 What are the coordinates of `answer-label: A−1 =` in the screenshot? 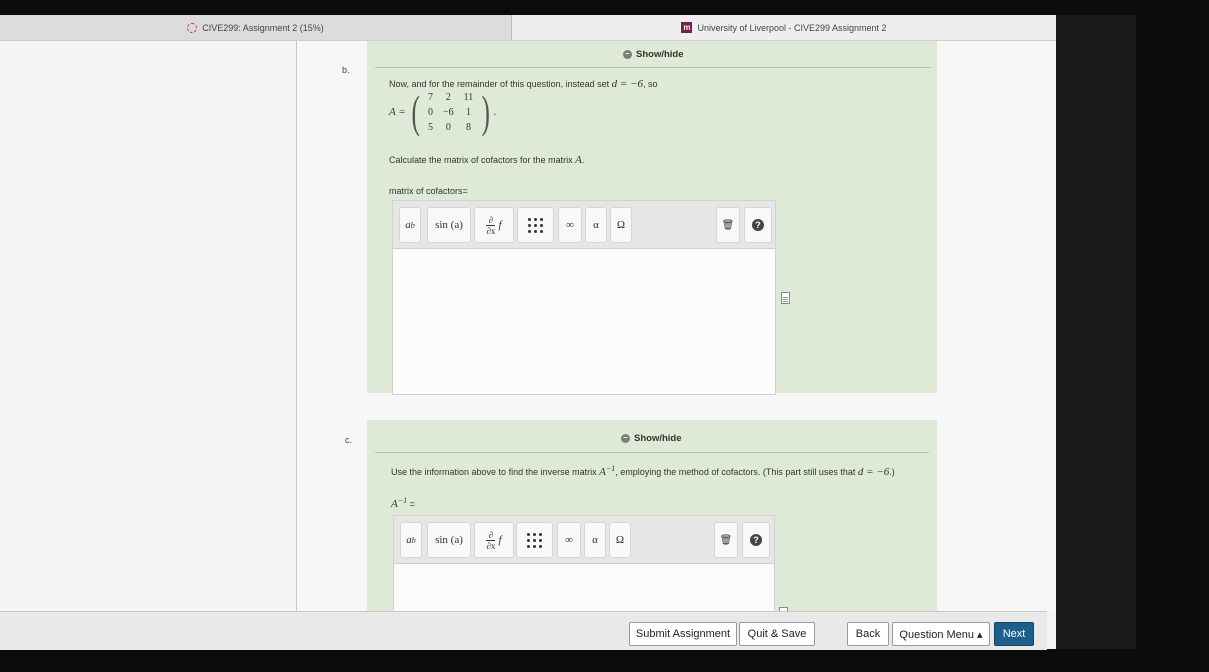 It's located at (403, 503).